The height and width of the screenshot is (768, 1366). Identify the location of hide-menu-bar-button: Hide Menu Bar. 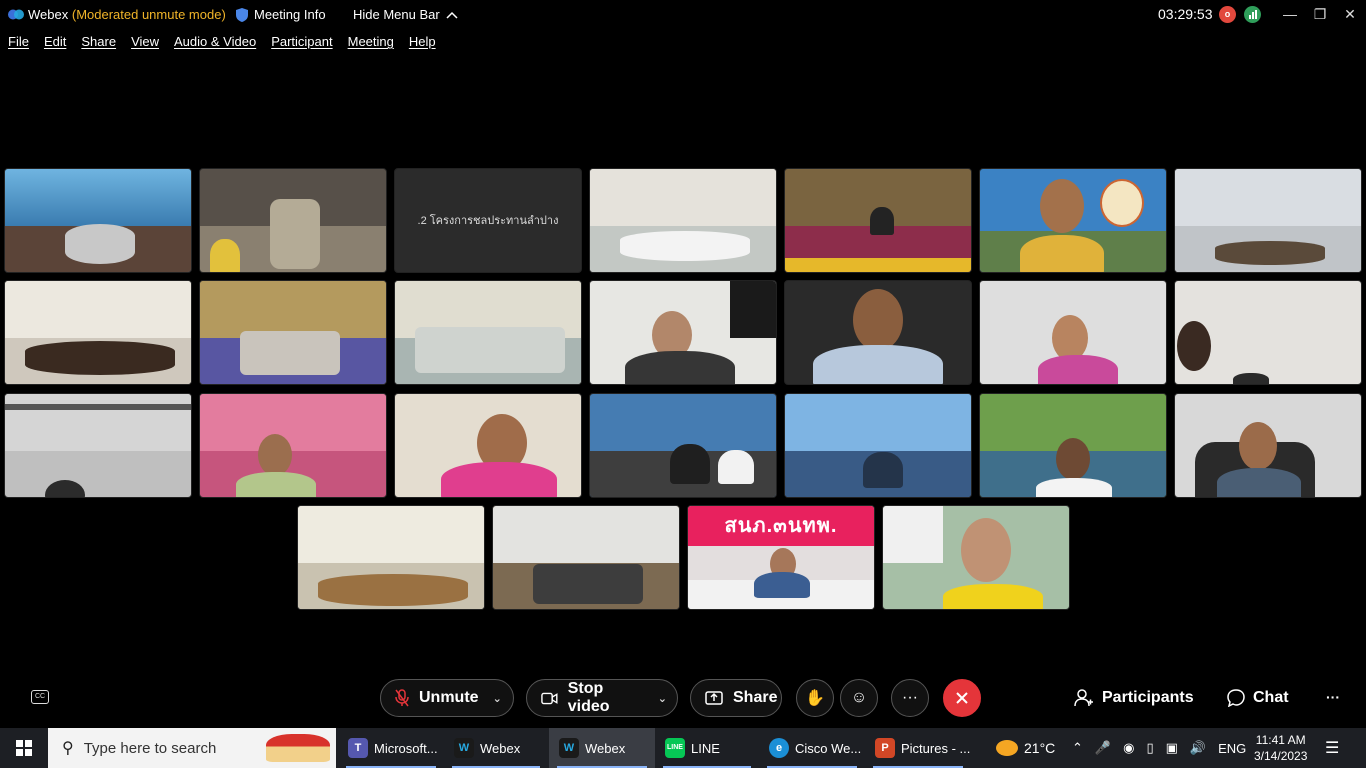
(405, 14).